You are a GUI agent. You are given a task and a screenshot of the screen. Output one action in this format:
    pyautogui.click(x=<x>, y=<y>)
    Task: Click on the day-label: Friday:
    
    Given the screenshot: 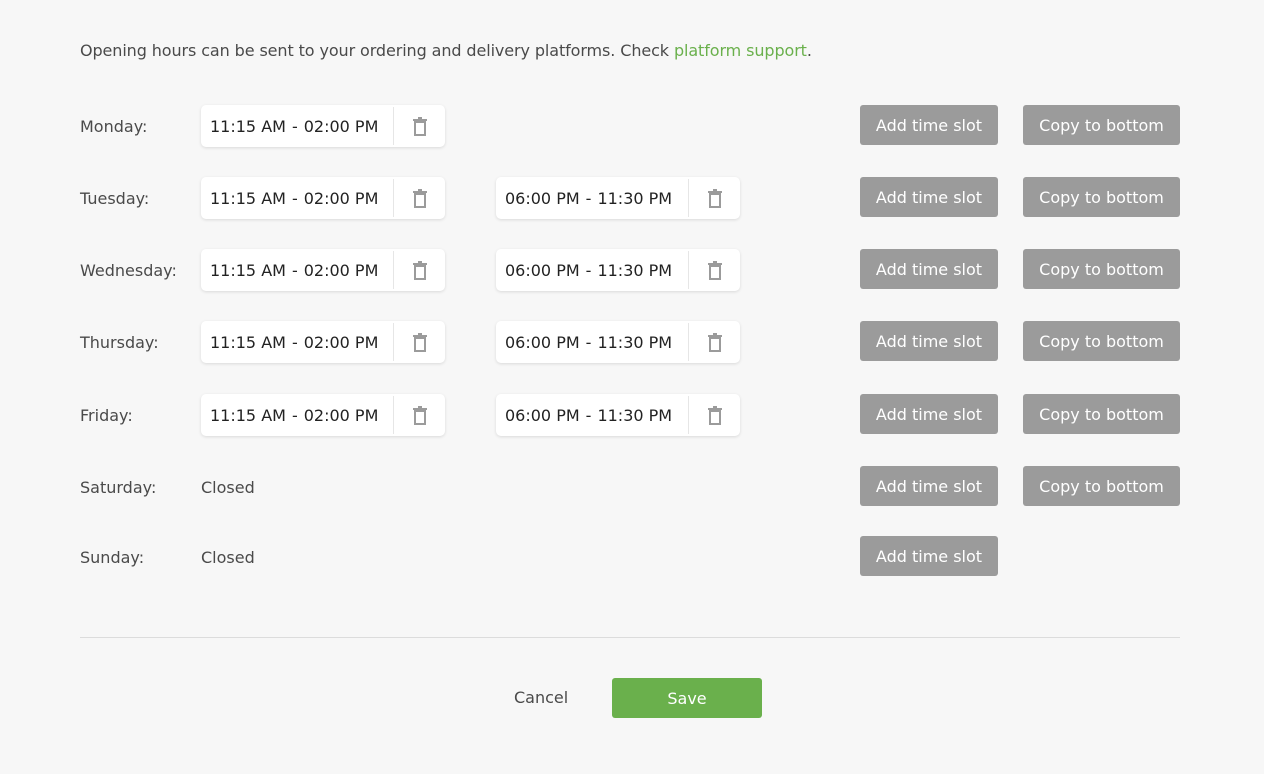 What is the action you would take?
    pyautogui.click(x=106, y=415)
    